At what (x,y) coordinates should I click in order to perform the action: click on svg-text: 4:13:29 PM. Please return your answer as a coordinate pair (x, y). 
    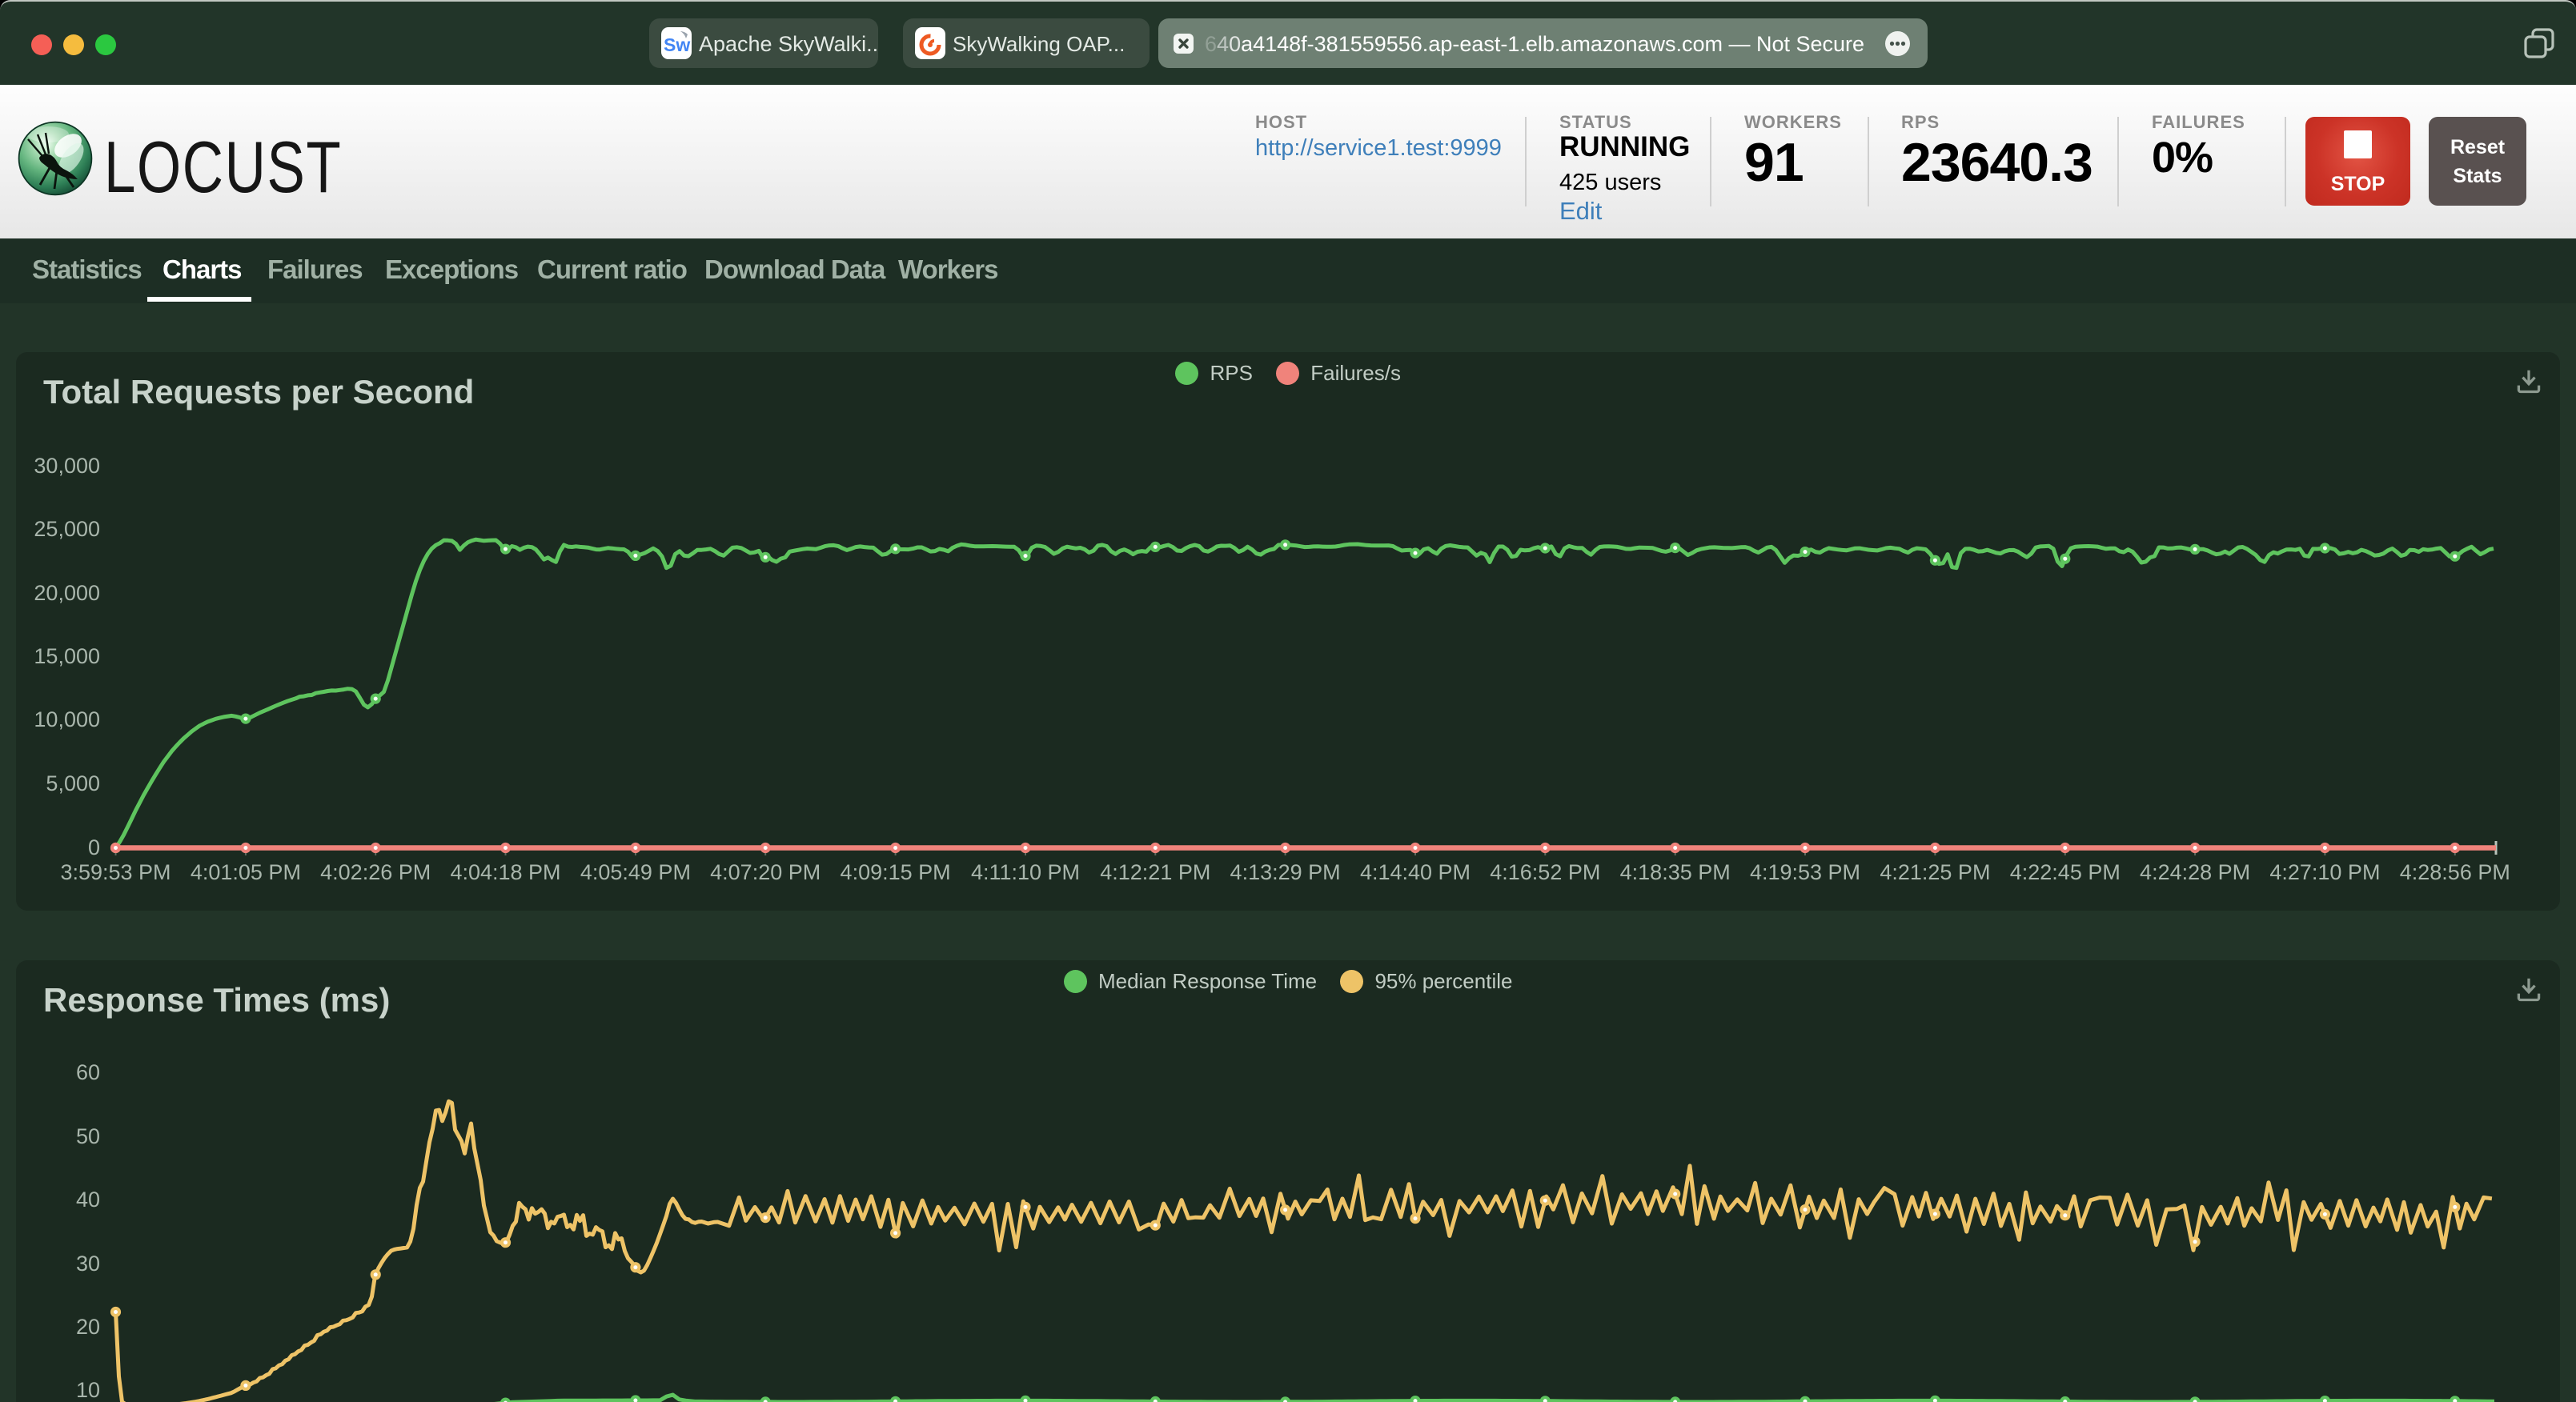
    Looking at the image, I should click on (1285, 872).